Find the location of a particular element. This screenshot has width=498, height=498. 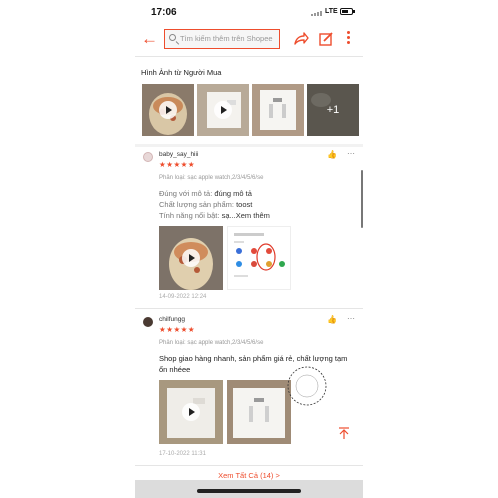

buyer-photos-title: Hình Ảnh từ Người Mua is located at coordinates (181, 72).